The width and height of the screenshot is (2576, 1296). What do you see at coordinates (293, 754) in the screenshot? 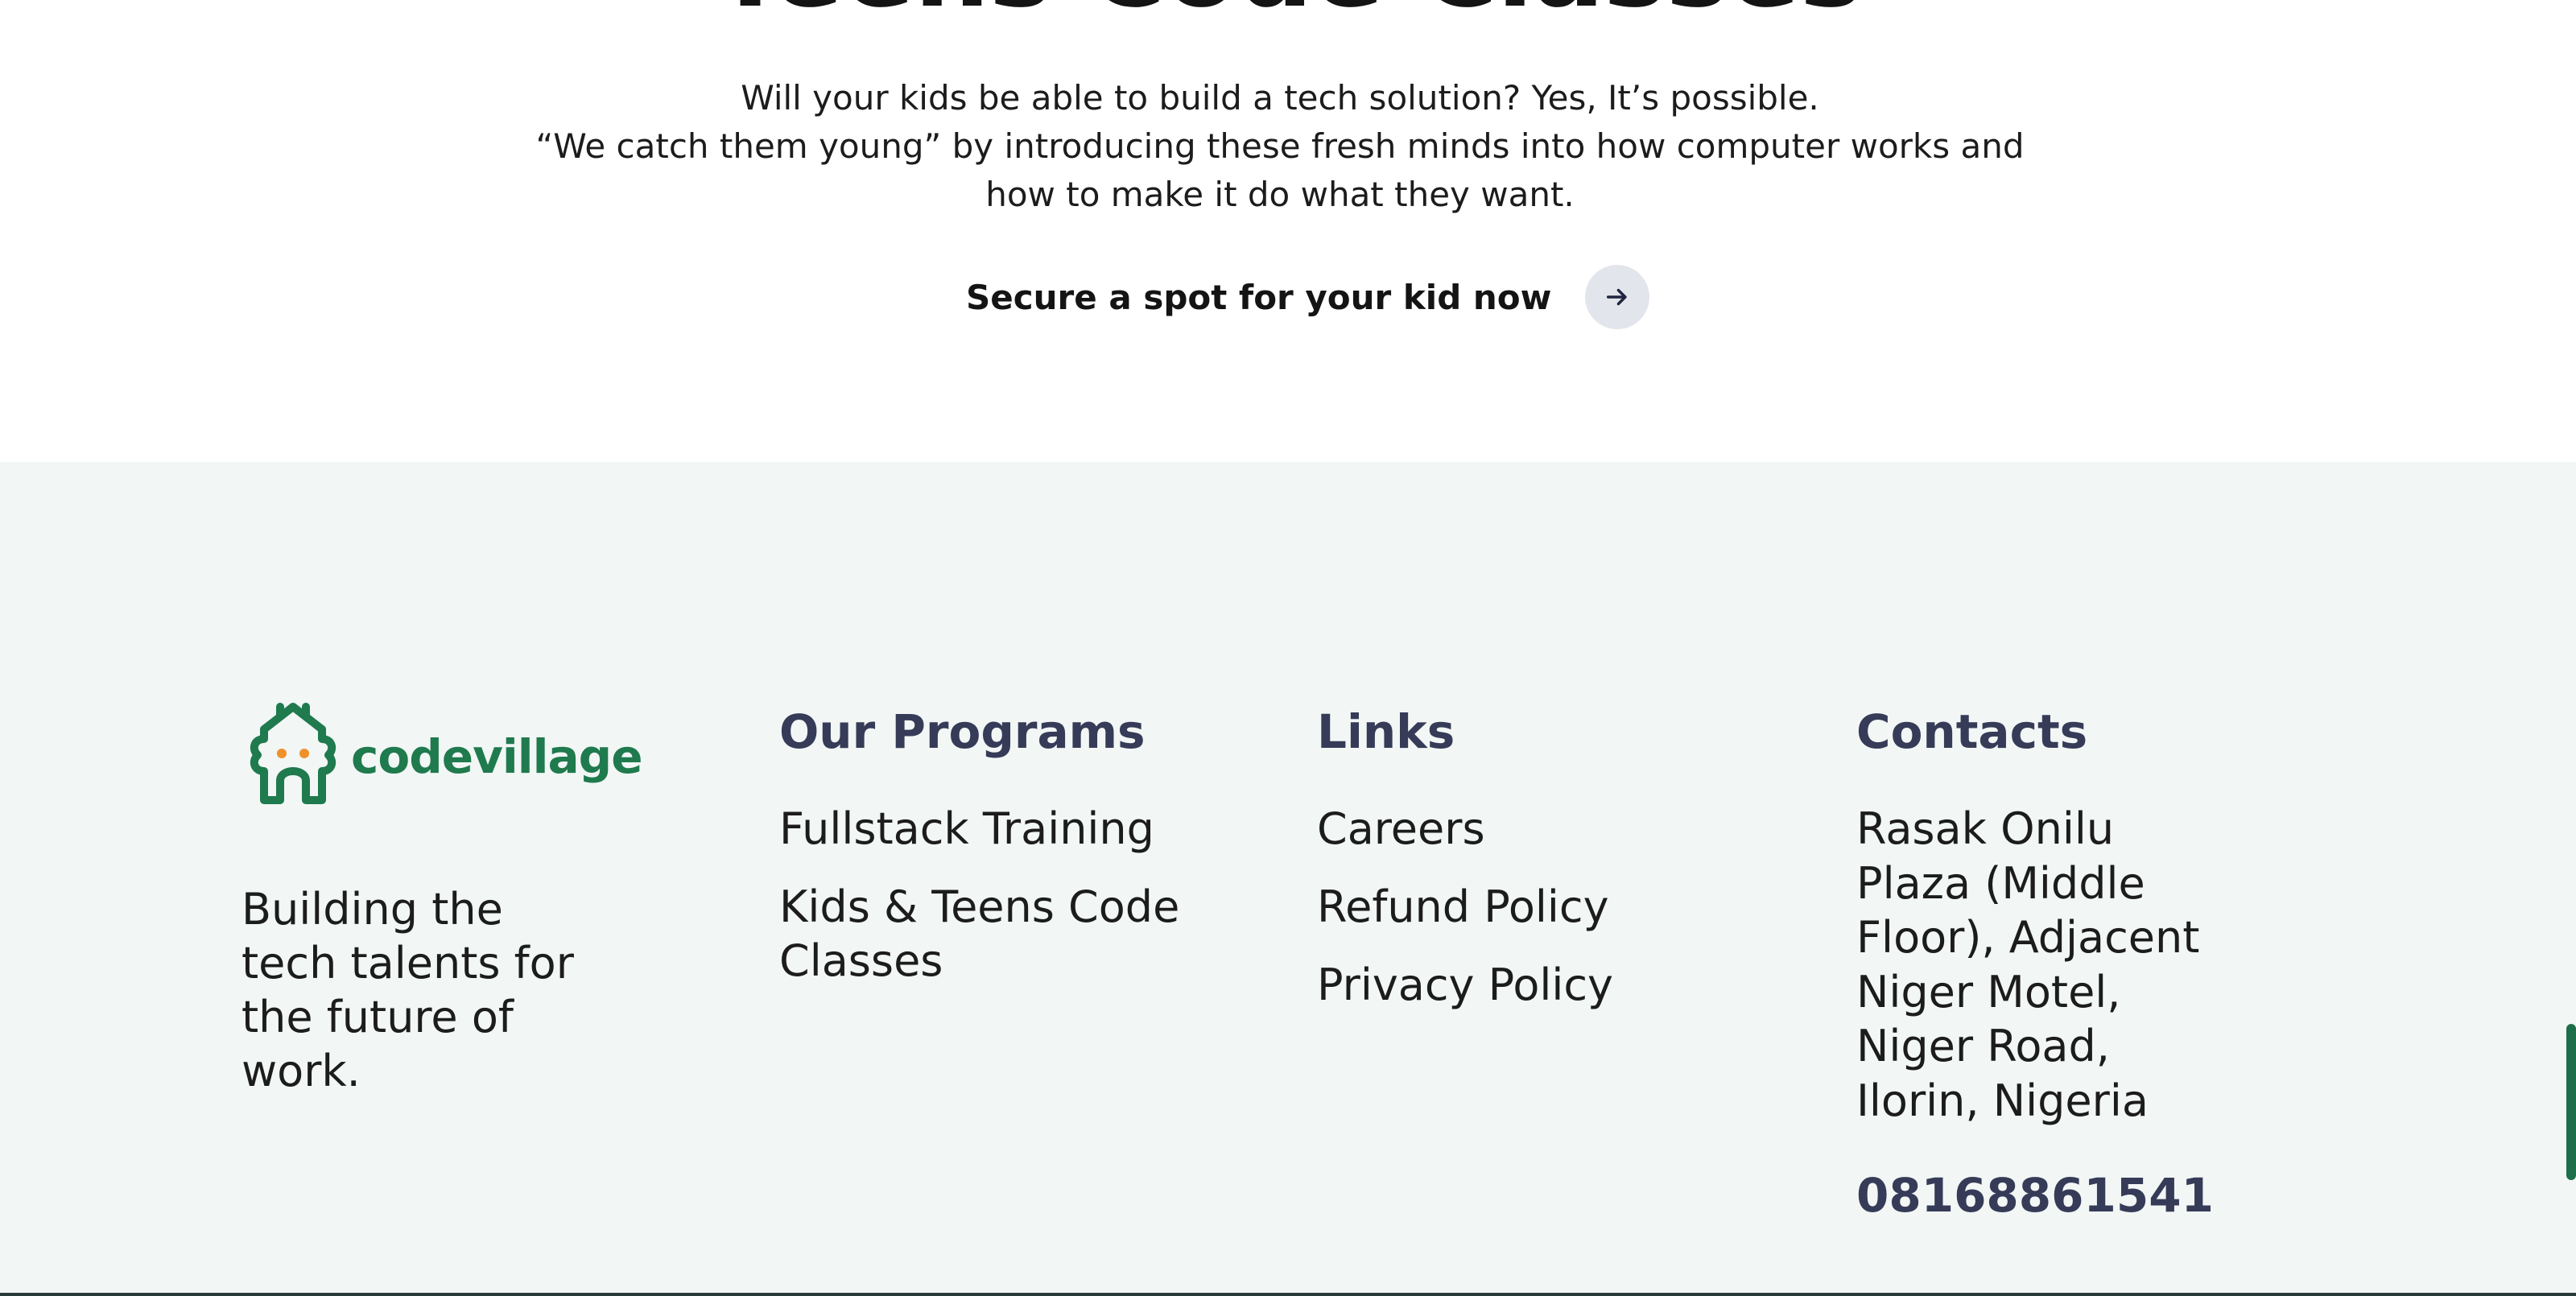
I see `house-mascot-icon` at bounding box center [293, 754].